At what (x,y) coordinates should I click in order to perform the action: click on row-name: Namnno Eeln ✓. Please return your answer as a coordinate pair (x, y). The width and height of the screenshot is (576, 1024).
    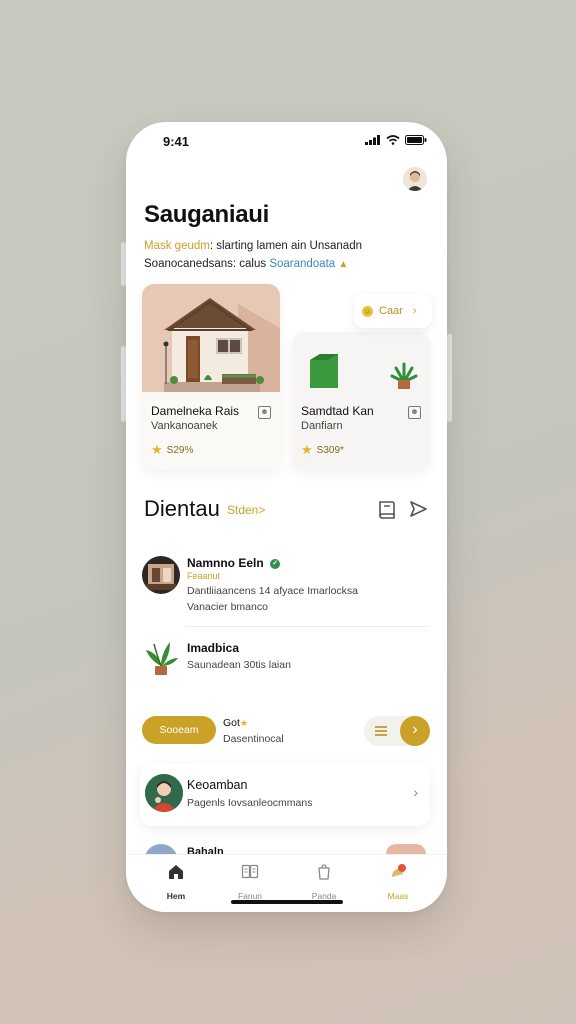
    Looking at the image, I should click on (234, 563).